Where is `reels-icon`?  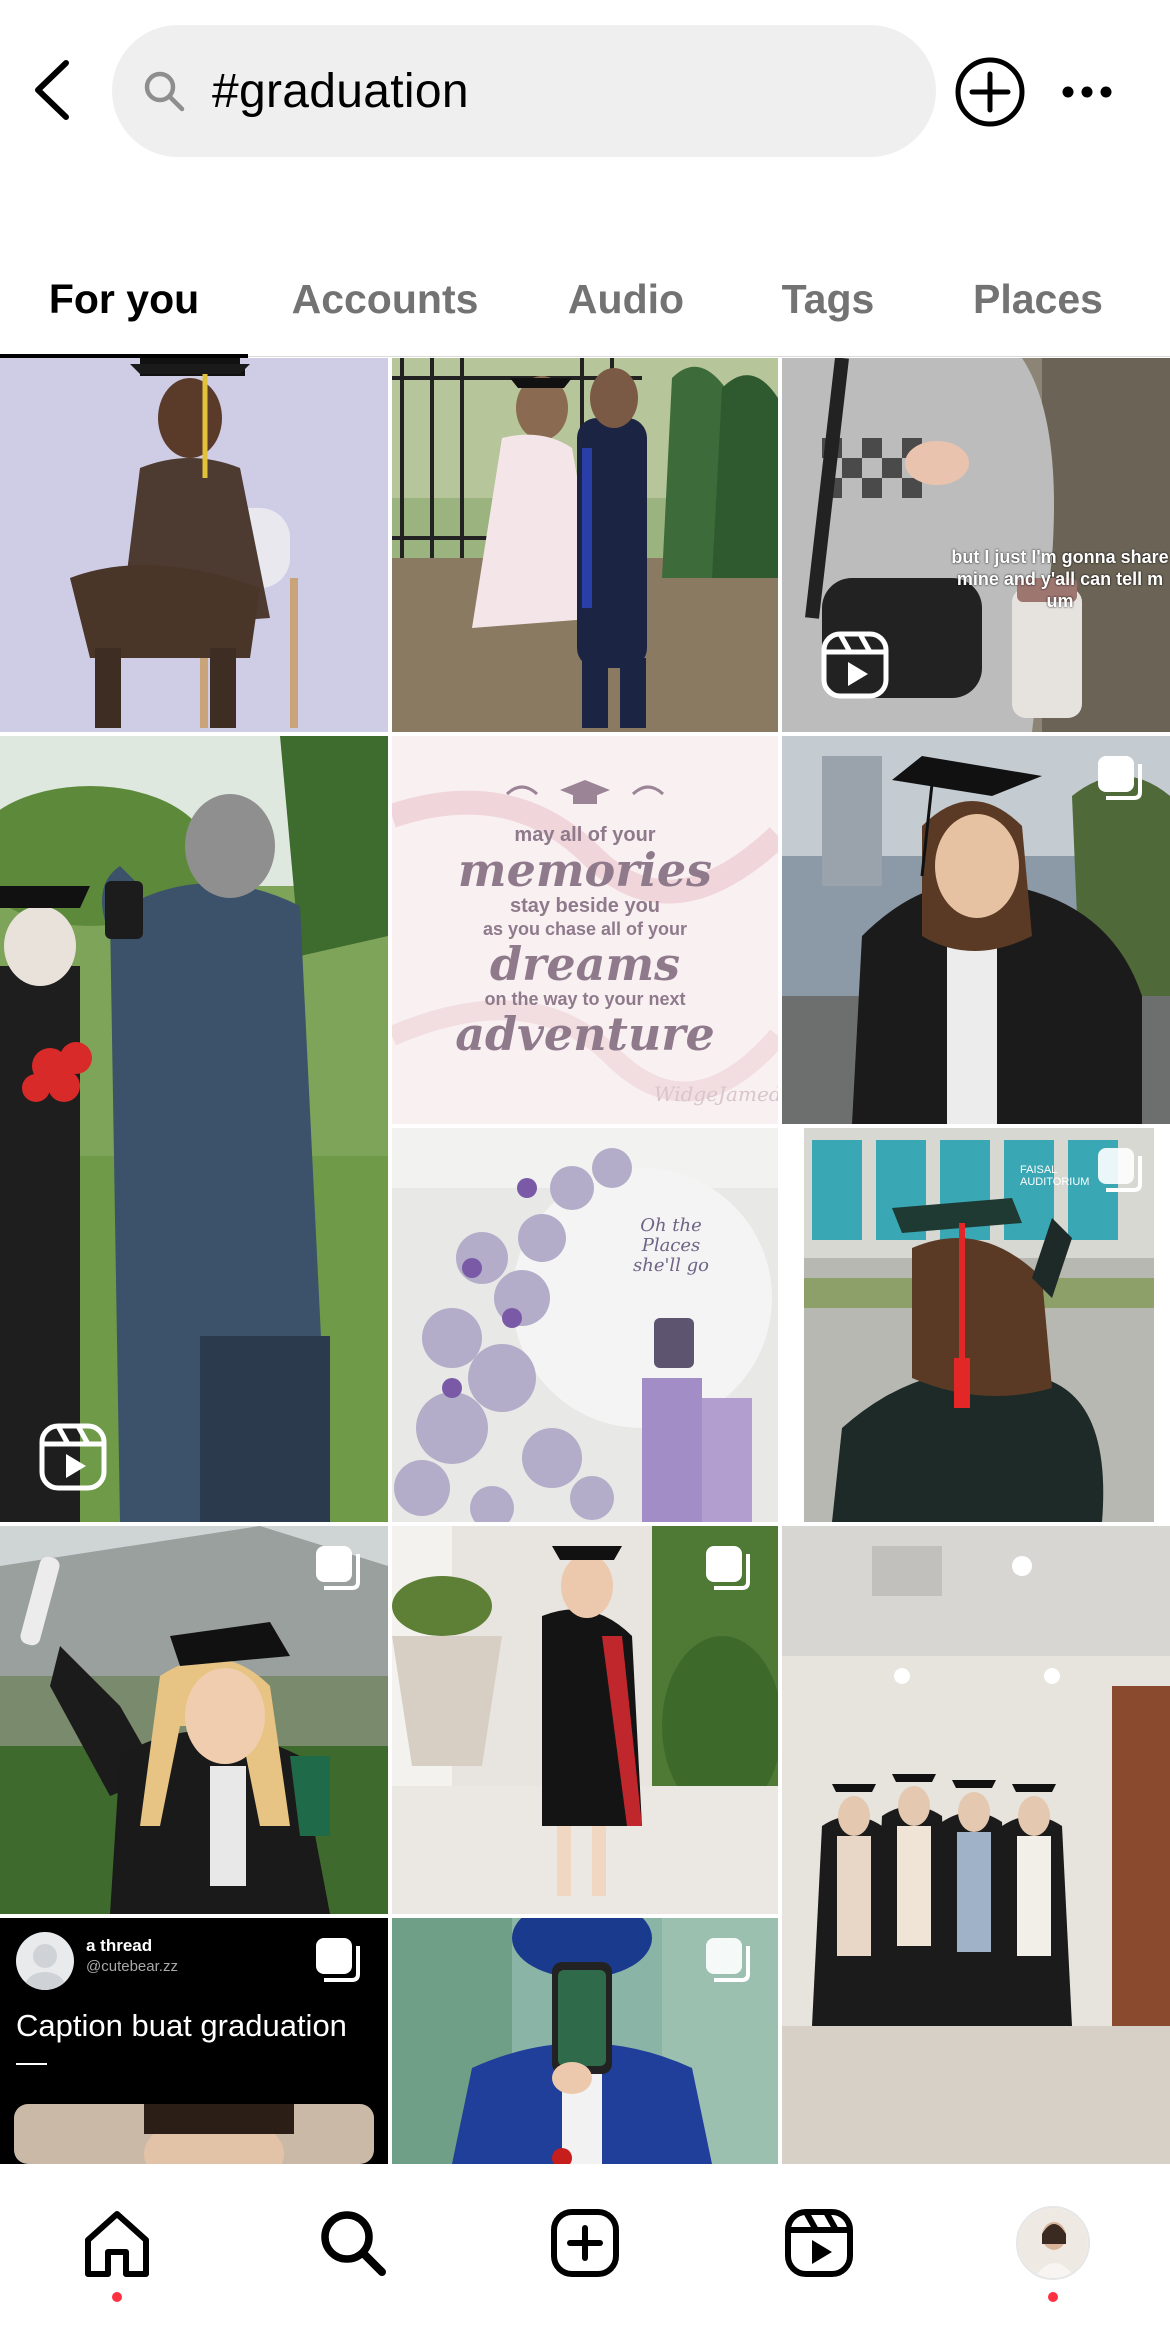 reels-icon is located at coordinates (819, 2243).